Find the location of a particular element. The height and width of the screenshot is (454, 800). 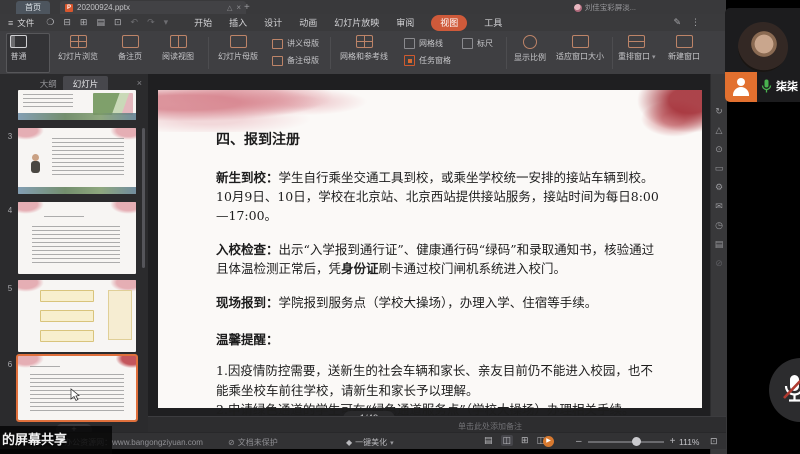

gridlines-checkbox: 网格线 is located at coordinates (423, 43).